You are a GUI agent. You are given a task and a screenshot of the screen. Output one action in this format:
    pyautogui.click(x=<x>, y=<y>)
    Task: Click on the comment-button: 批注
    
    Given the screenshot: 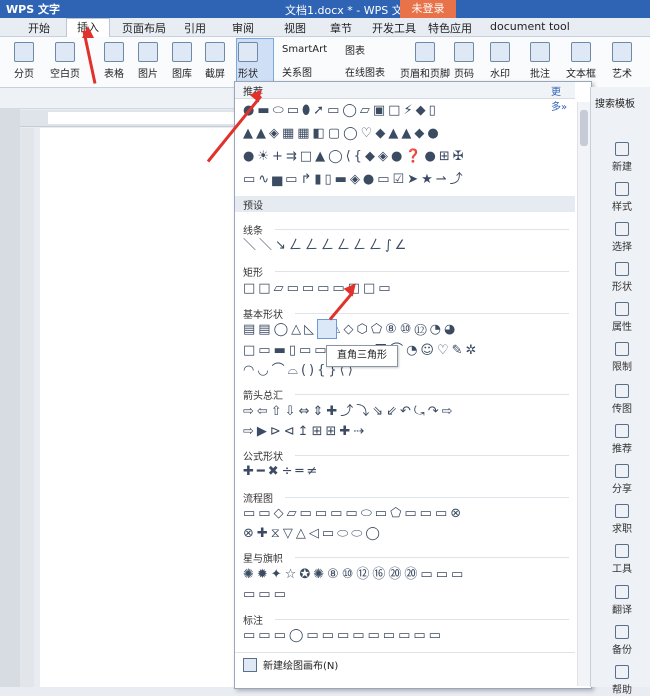 What is the action you would take?
    pyautogui.click(x=540, y=61)
    